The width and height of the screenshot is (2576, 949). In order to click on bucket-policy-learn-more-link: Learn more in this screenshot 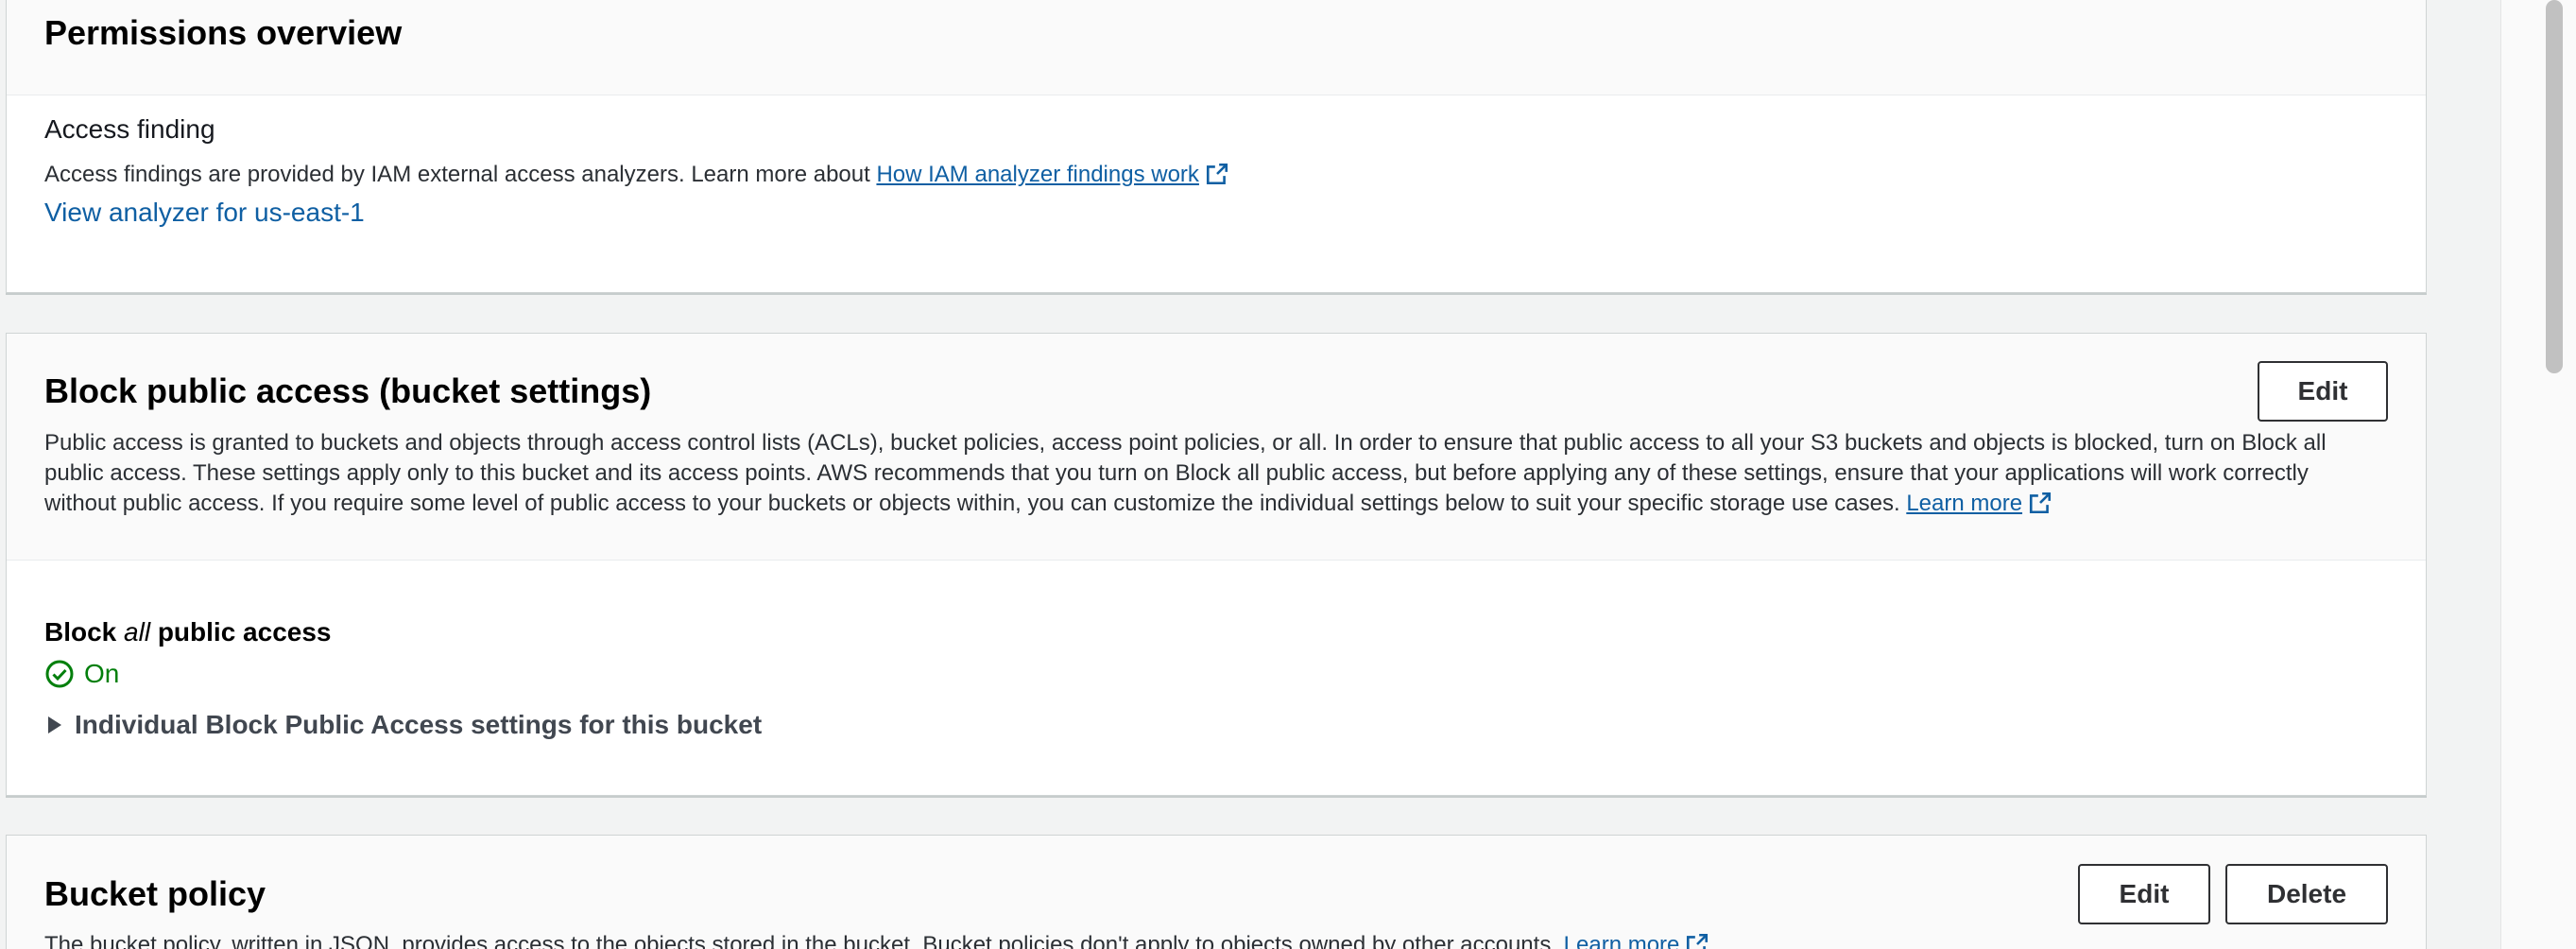, I will do `click(1637, 940)`.